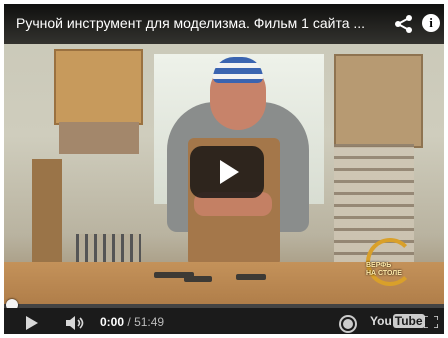 The height and width of the screenshot is (338, 448). What do you see at coordinates (99, 138) in the screenshot?
I see `scene-tool-rack` at bounding box center [99, 138].